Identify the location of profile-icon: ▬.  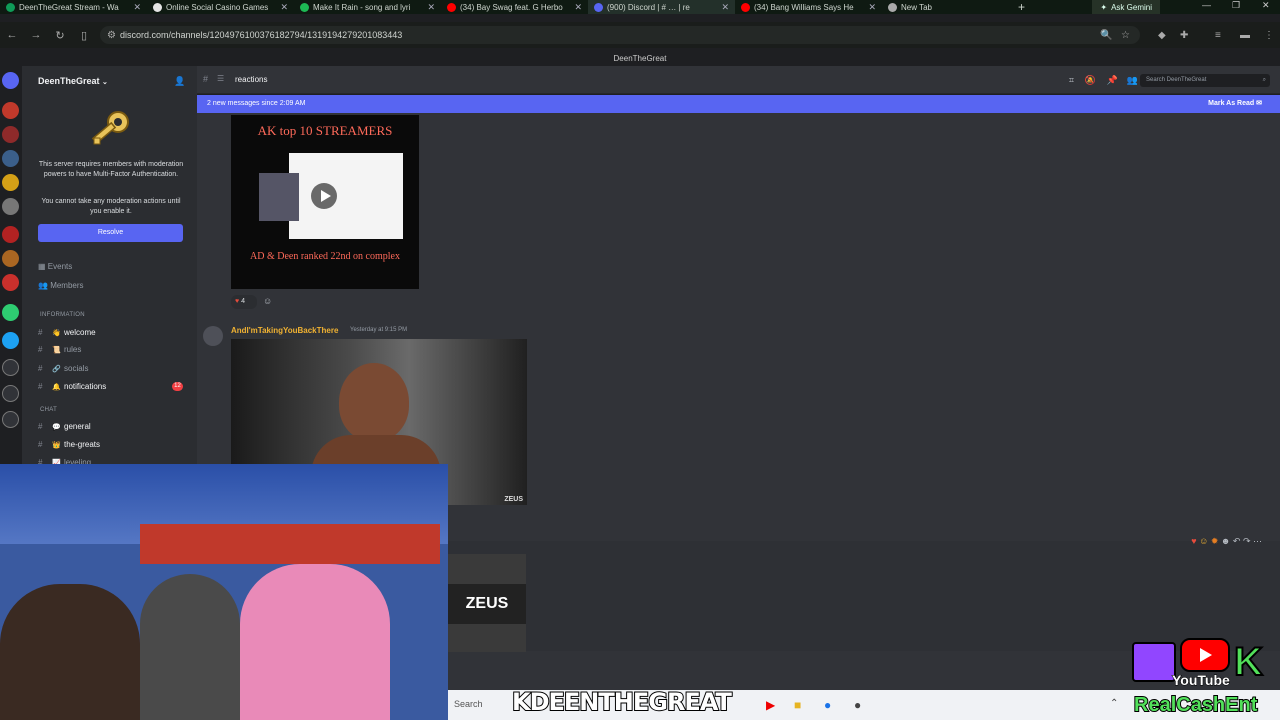
(1245, 35).